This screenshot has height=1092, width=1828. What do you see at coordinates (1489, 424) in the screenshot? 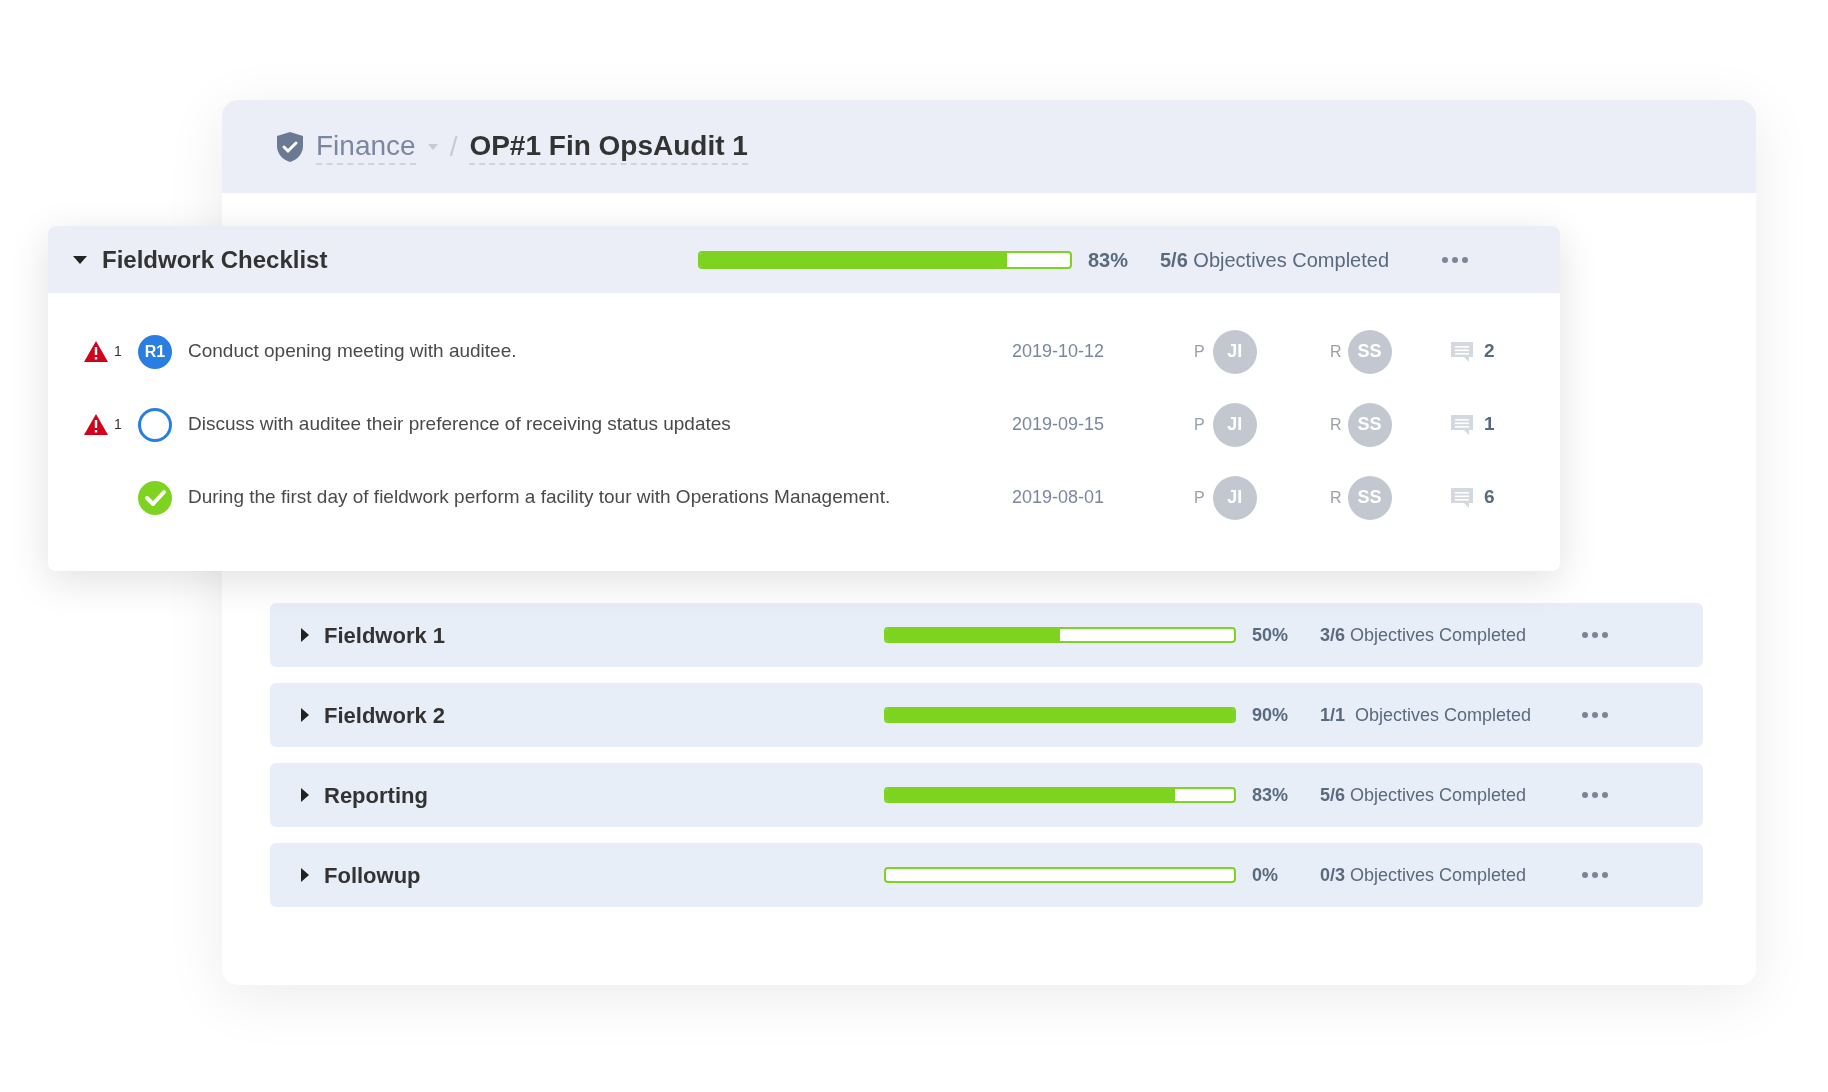
I see `comment-count: 1` at bounding box center [1489, 424].